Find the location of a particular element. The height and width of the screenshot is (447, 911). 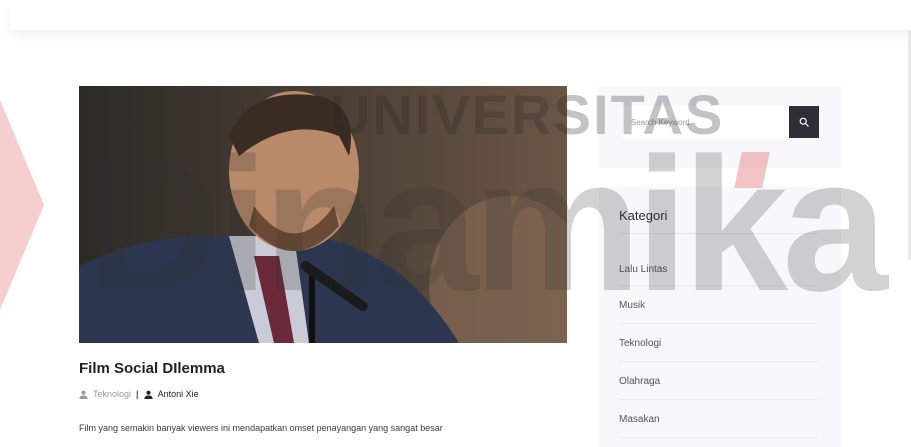

post-title: Film Social DIlemma is located at coordinates (152, 368).